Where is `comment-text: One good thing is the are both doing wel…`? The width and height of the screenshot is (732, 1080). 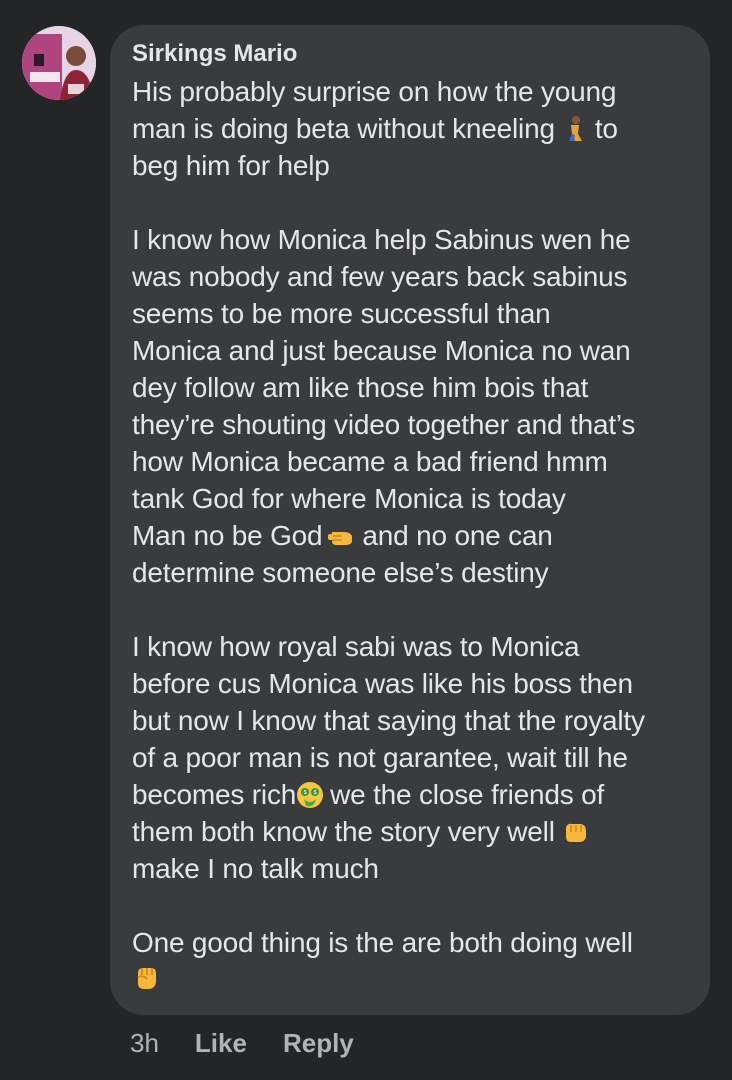
comment-text: One good thing is the are both doing wel… is located at coordinates (382, 942).